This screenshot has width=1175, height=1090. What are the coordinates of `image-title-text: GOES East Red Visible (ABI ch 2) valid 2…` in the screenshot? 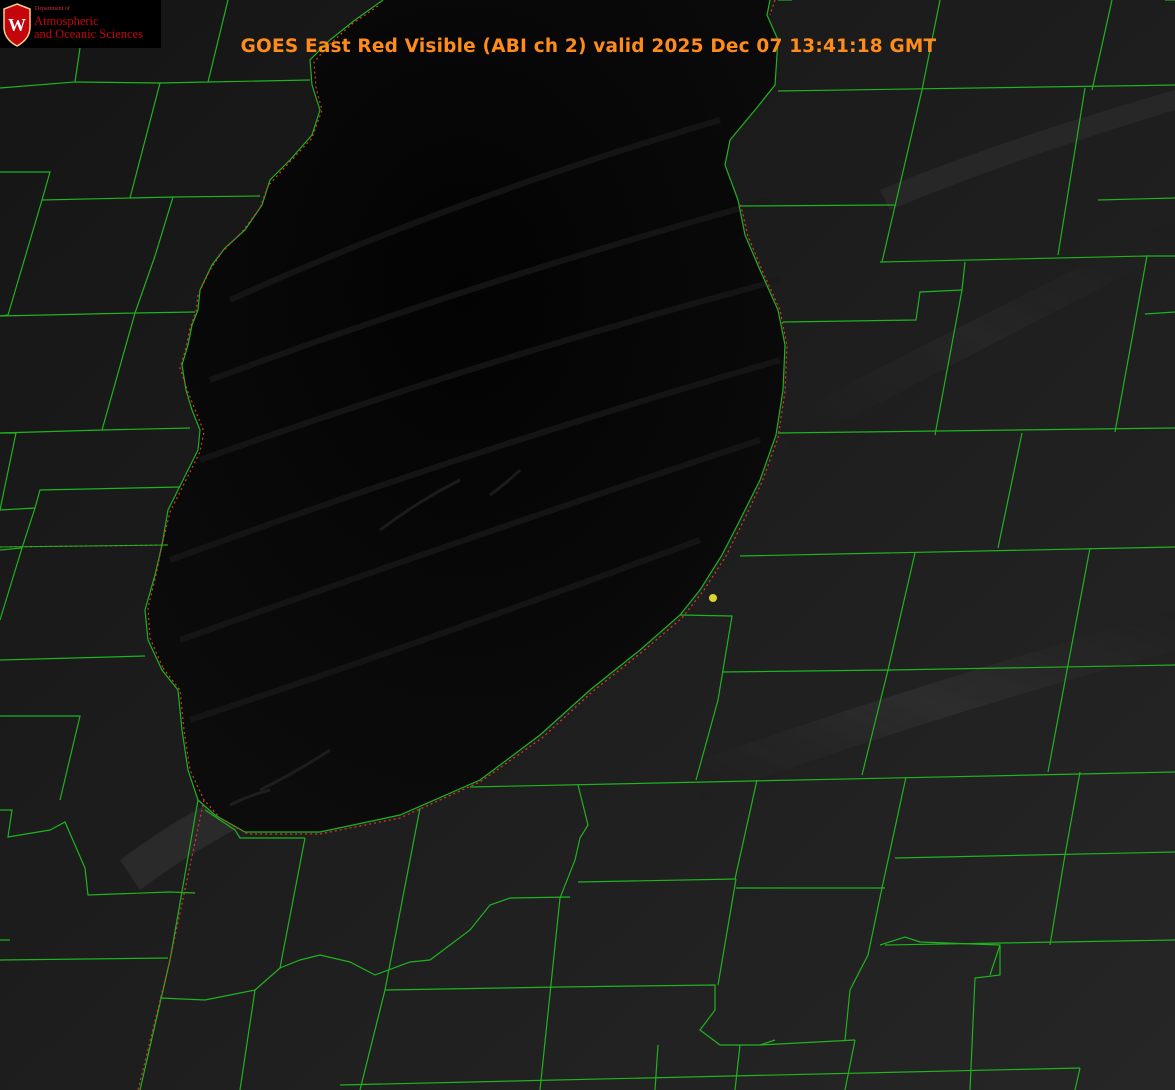 It's located at (588, 46).